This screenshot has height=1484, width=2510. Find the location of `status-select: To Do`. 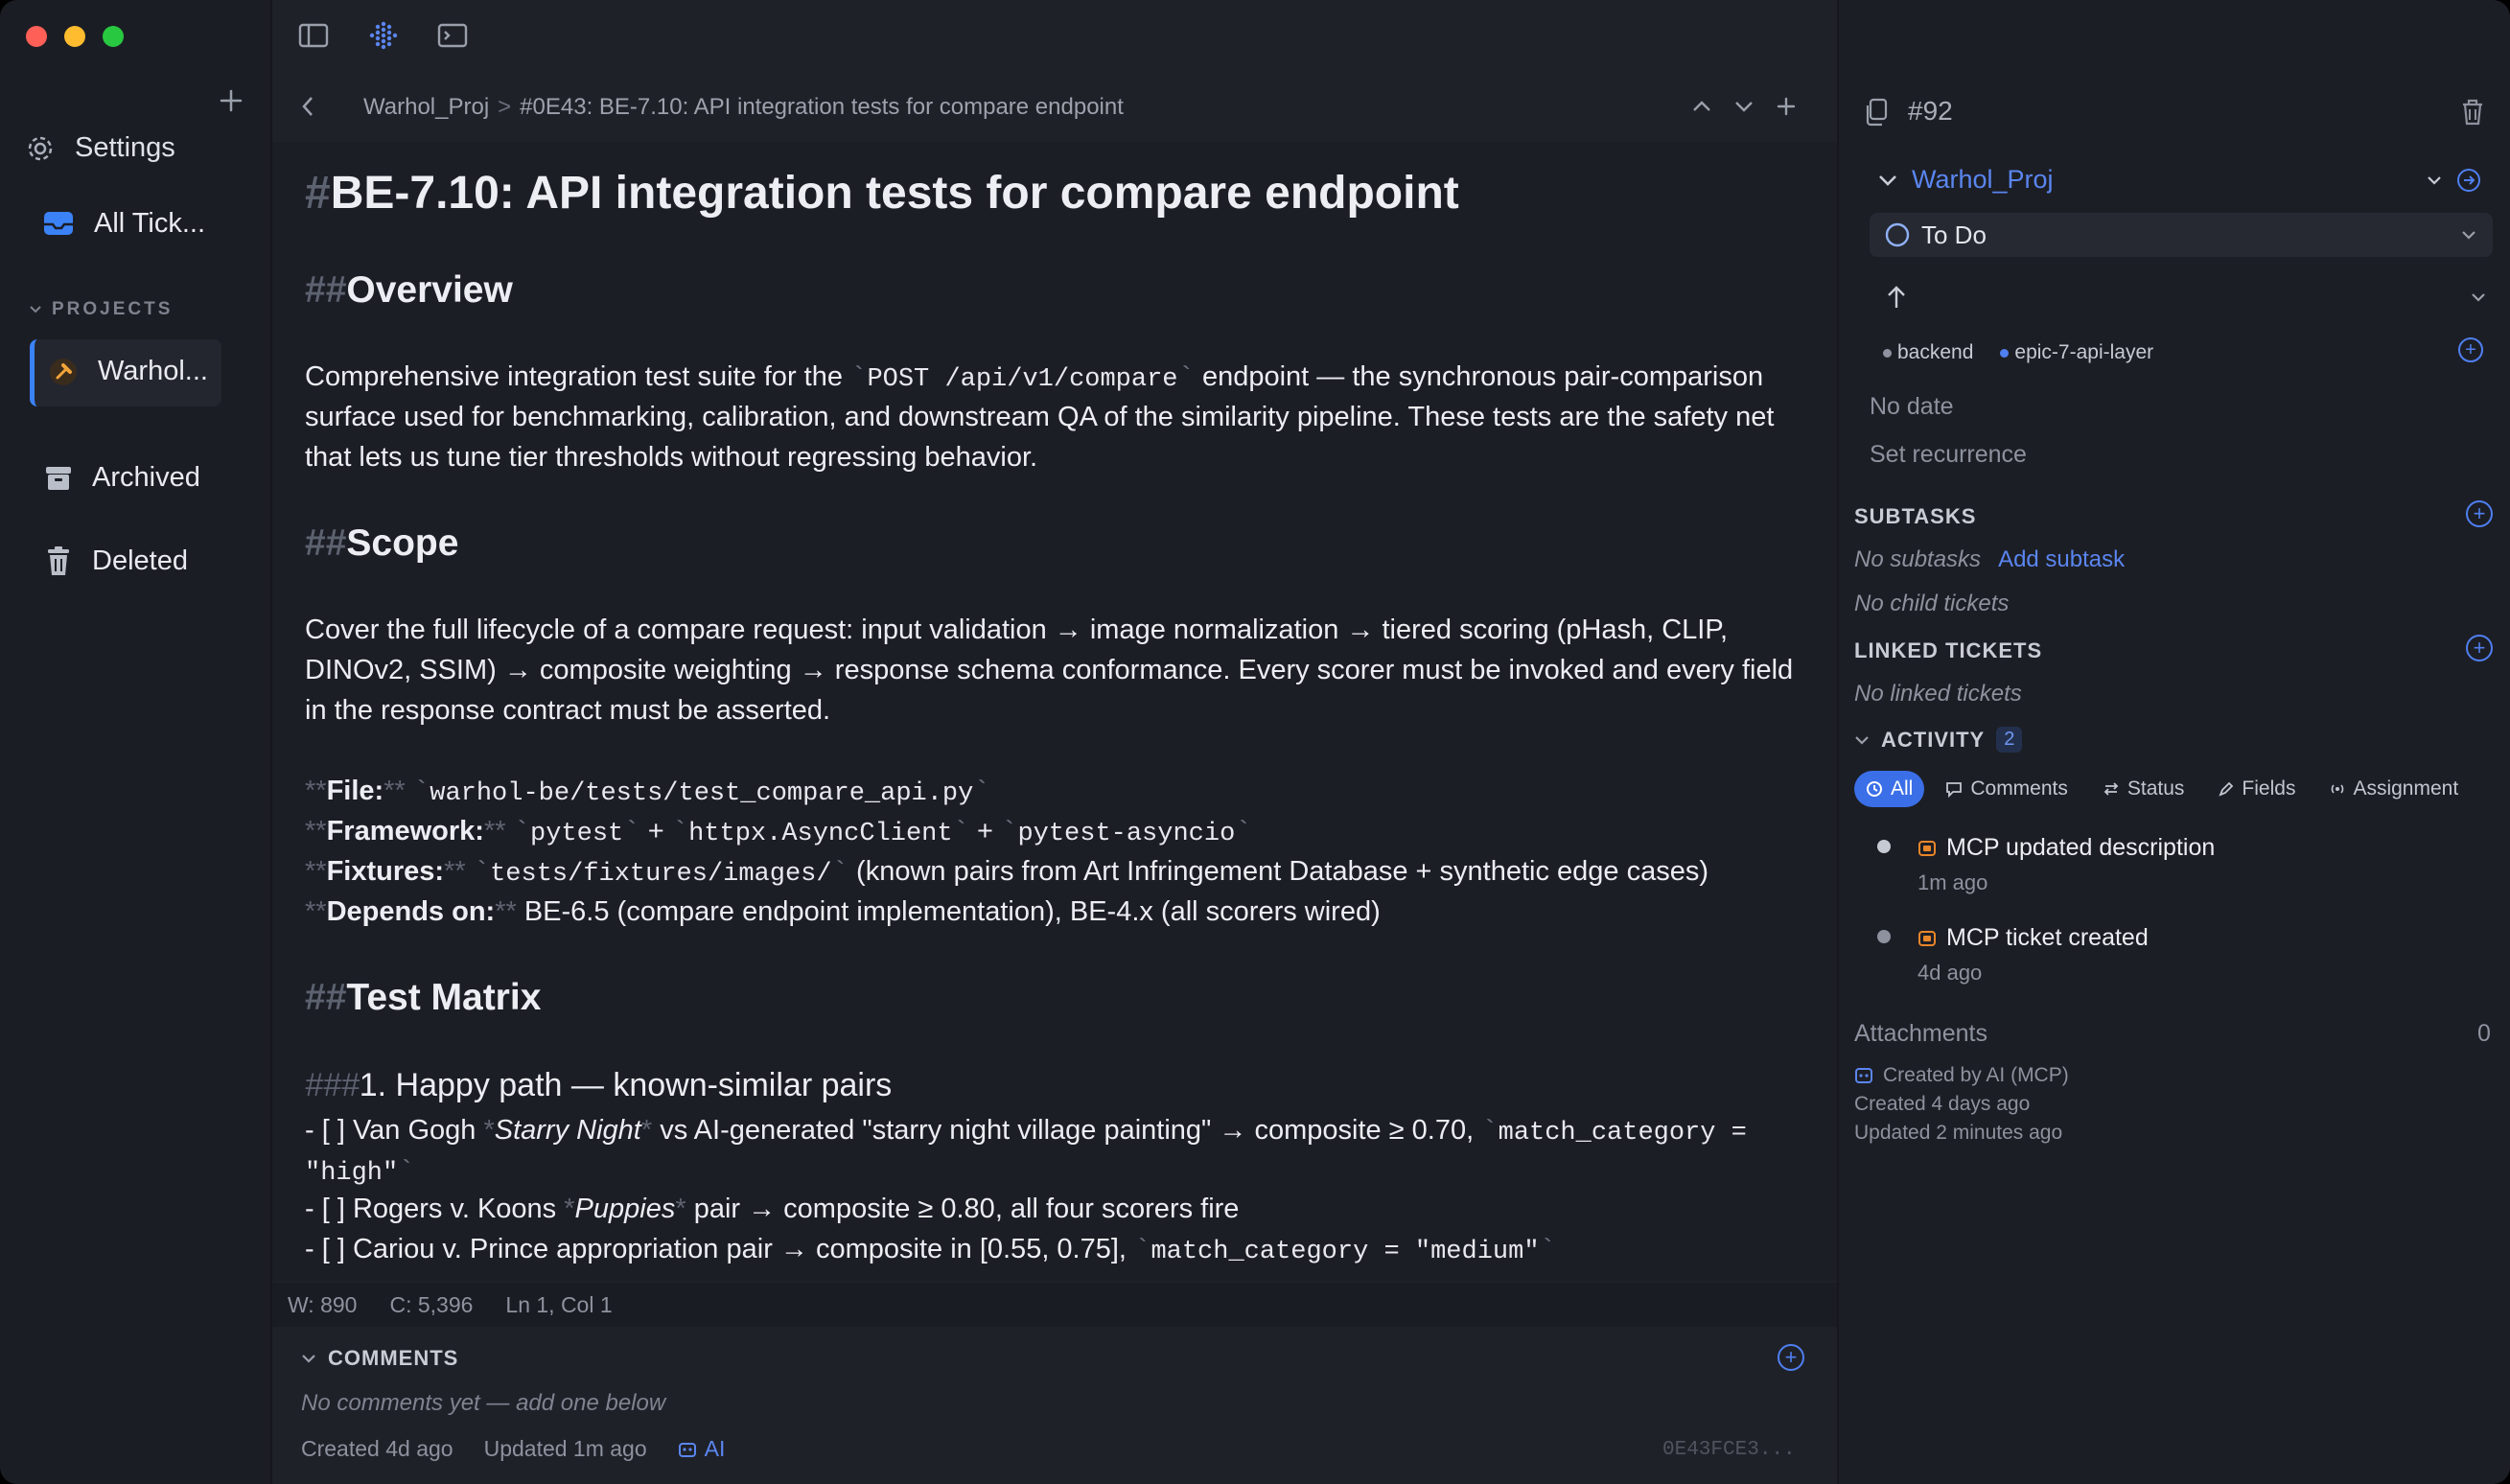

status-select: To Do is located at coordinates (2181, 235).